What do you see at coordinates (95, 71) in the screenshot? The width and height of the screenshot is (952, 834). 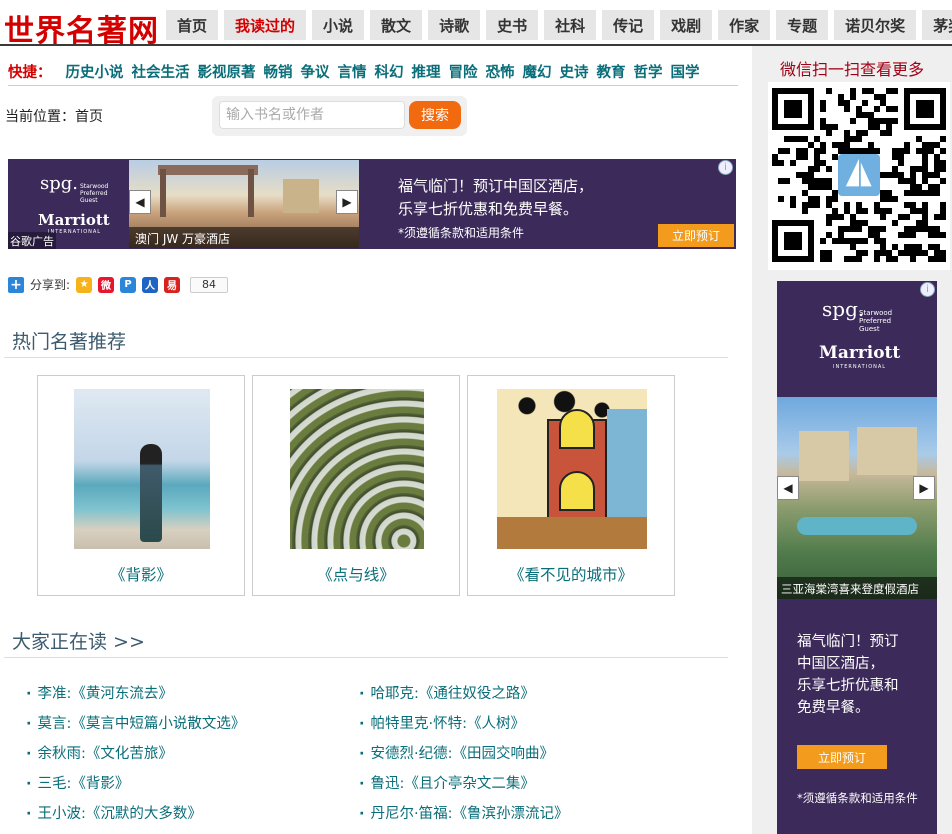 I see `quick-link: 历史小说` at bounding box center [95, 71].